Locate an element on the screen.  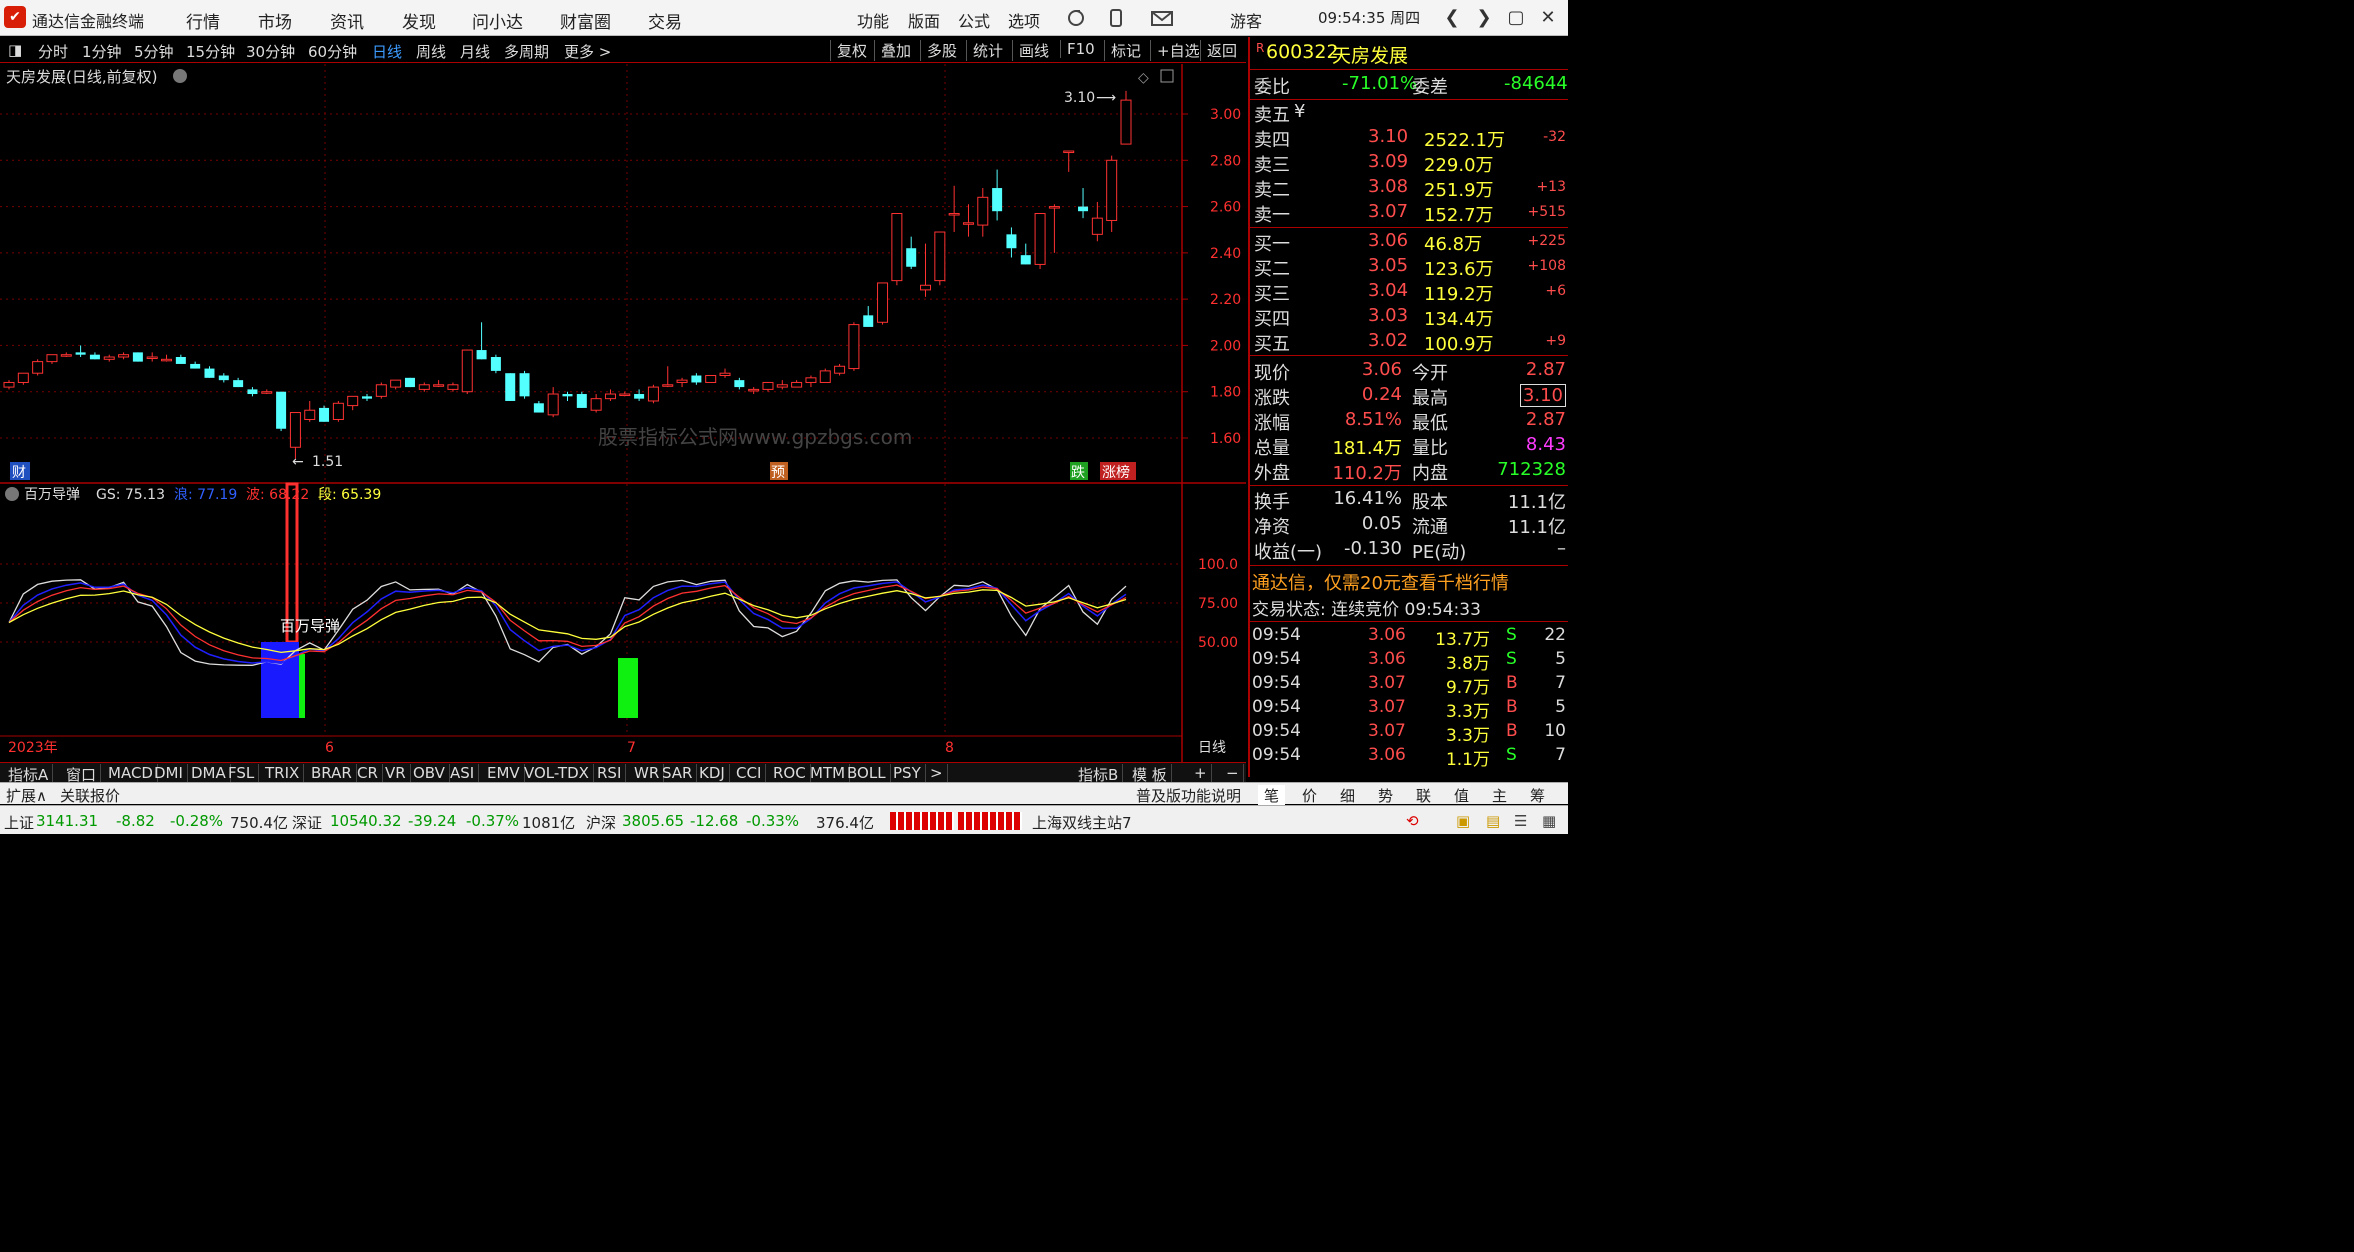
menu-news: 资讯 is located at coordinates (347, 20).